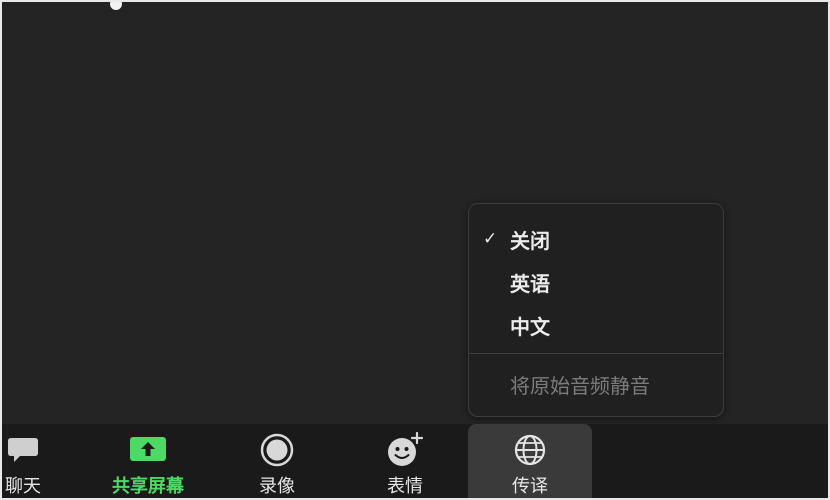 The image size is (830, 500). I want to click on globe-icon, so click(530, 450).